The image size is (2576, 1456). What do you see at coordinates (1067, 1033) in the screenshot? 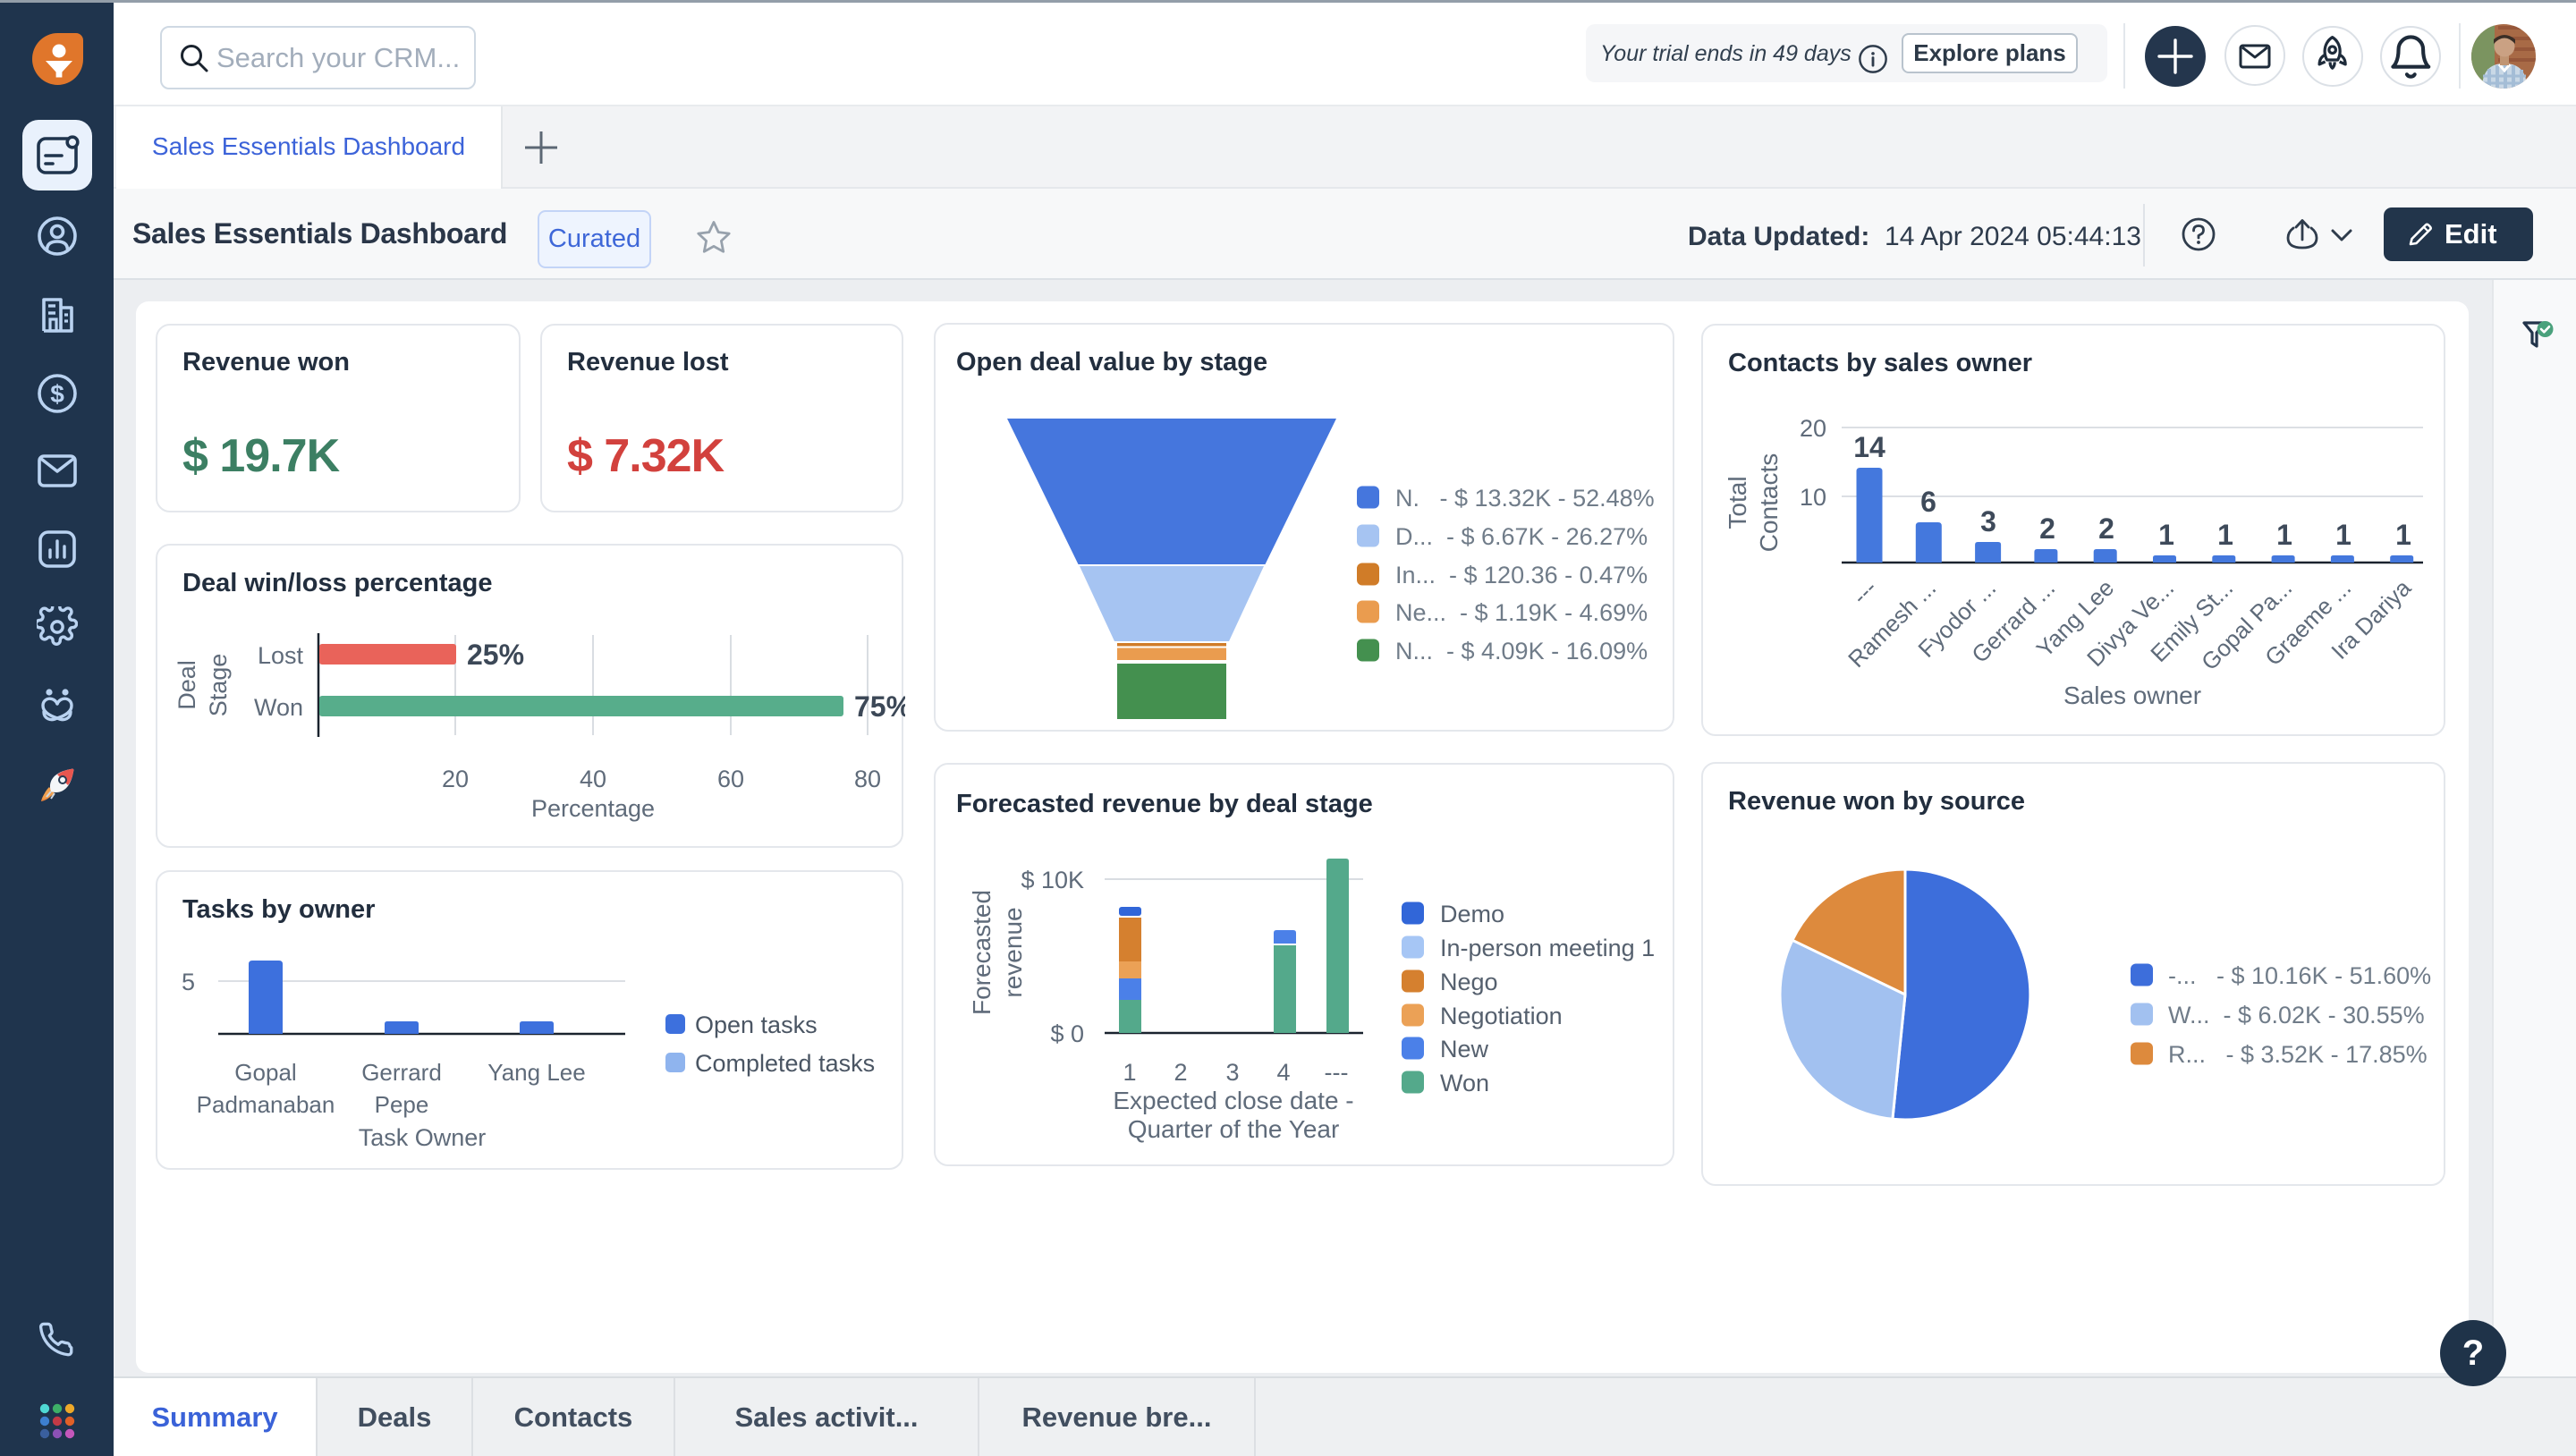
I see `svg-text: $ 0` at bounding box center [1067, 1033].